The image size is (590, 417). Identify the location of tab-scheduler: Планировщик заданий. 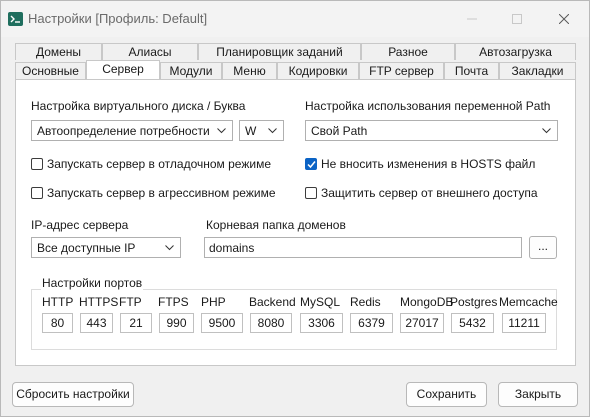
(279, 51).